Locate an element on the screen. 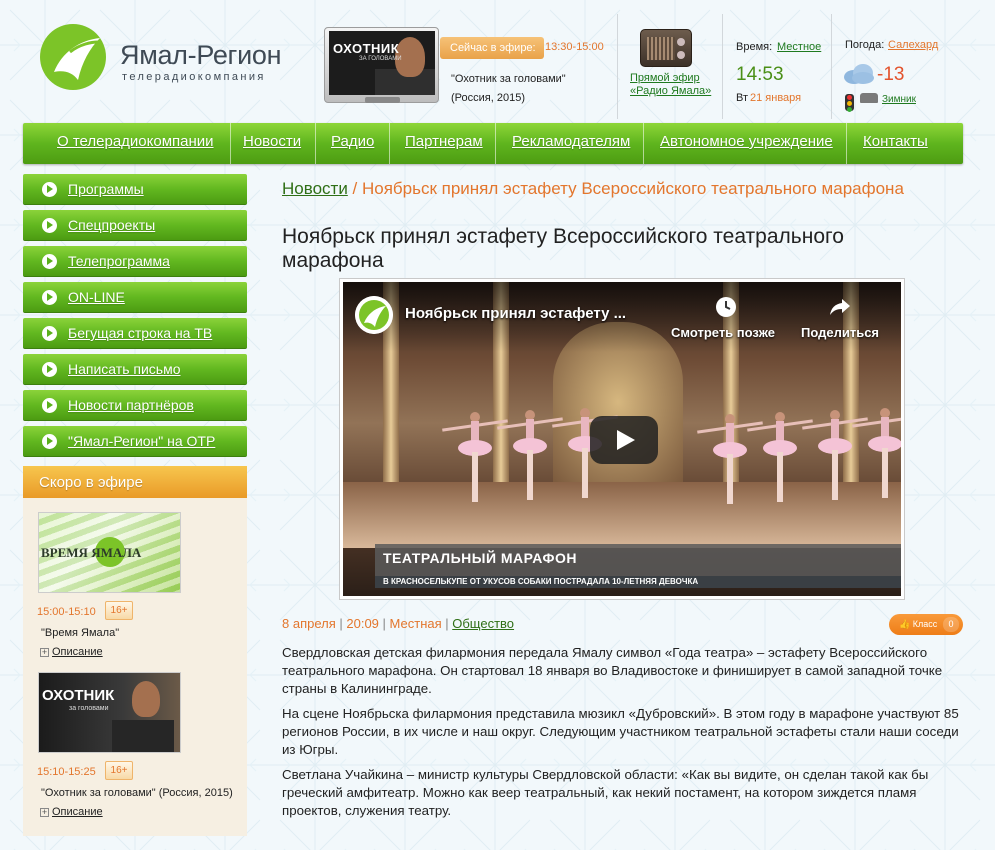 Image resolution: width=995 pixels, height=850 pixels. onair-label: Сейчас в эфире: is located at coordinates (492, 48).